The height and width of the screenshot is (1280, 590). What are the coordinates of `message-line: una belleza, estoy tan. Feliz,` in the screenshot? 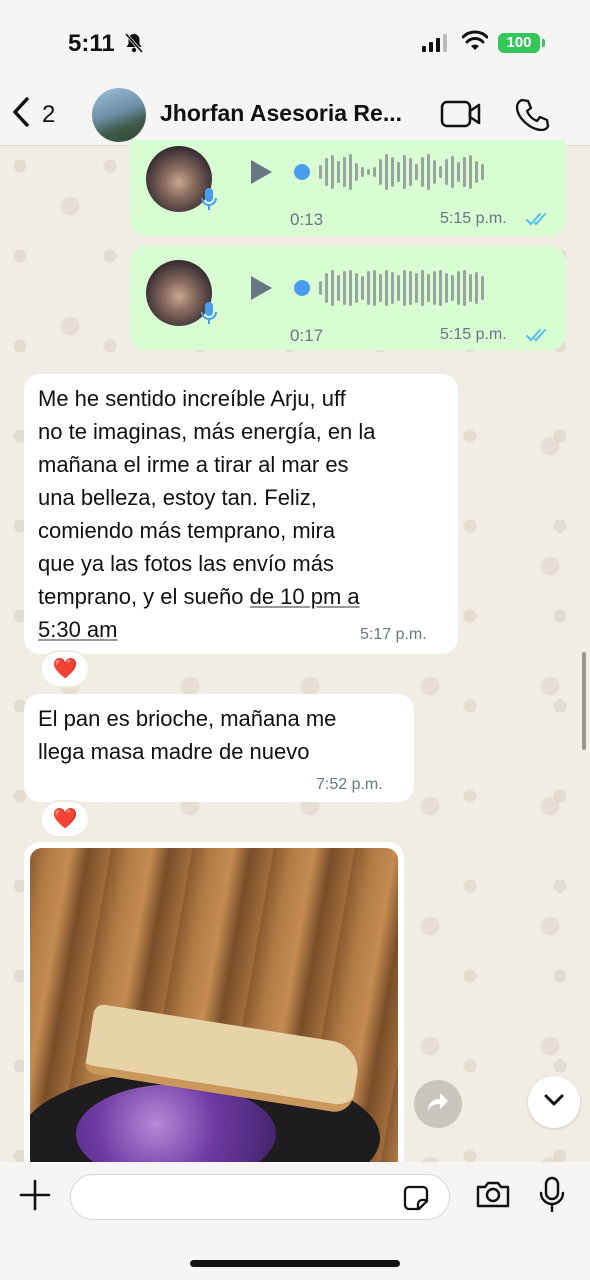 It's located at (177, 497).